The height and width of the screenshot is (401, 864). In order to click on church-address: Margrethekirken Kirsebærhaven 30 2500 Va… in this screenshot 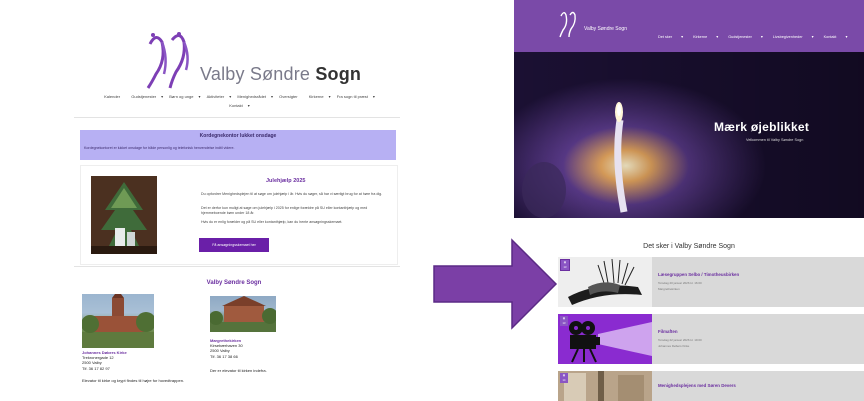, I will do `click(226, 348)`.